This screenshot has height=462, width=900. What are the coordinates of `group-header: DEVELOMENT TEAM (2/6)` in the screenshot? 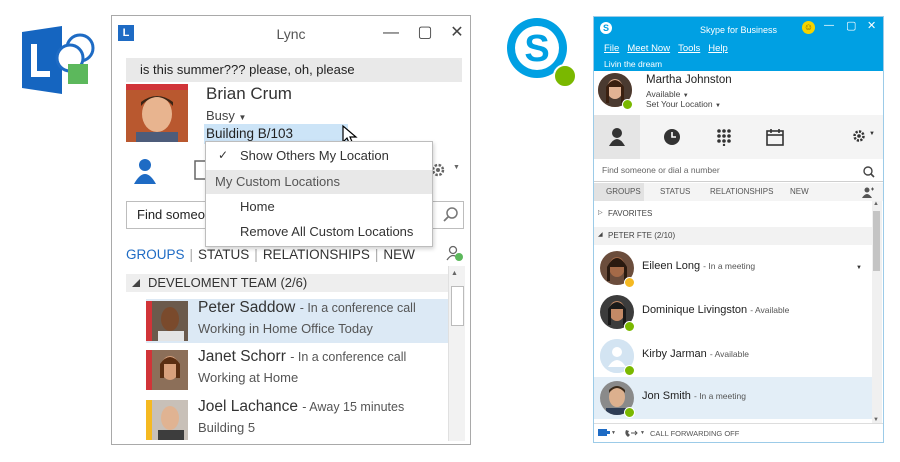 It's located at (291, 283).